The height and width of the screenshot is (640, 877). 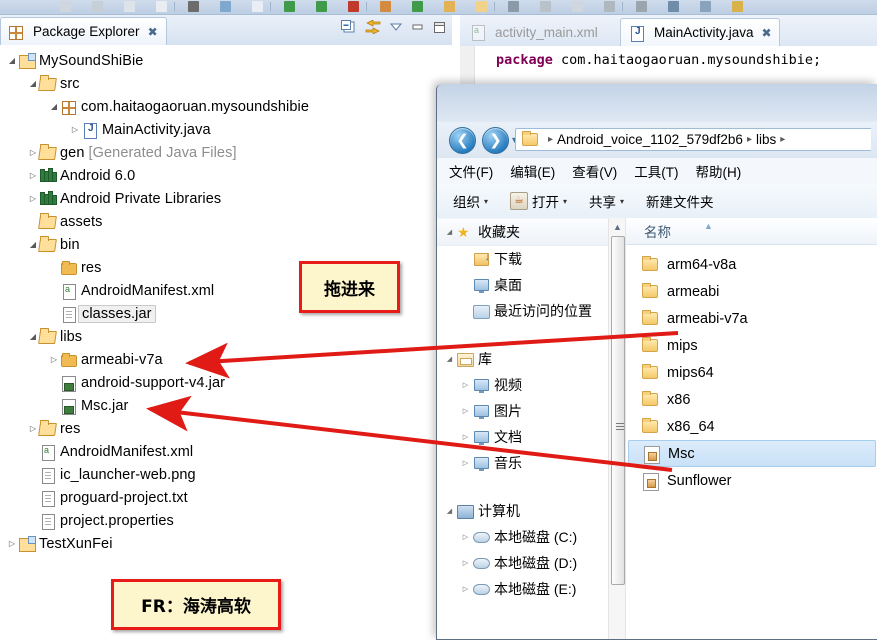 What do you see at coordinates (417, 27) in the screenshot?
I see `minimize-icon` at bounding box center [417, 27].